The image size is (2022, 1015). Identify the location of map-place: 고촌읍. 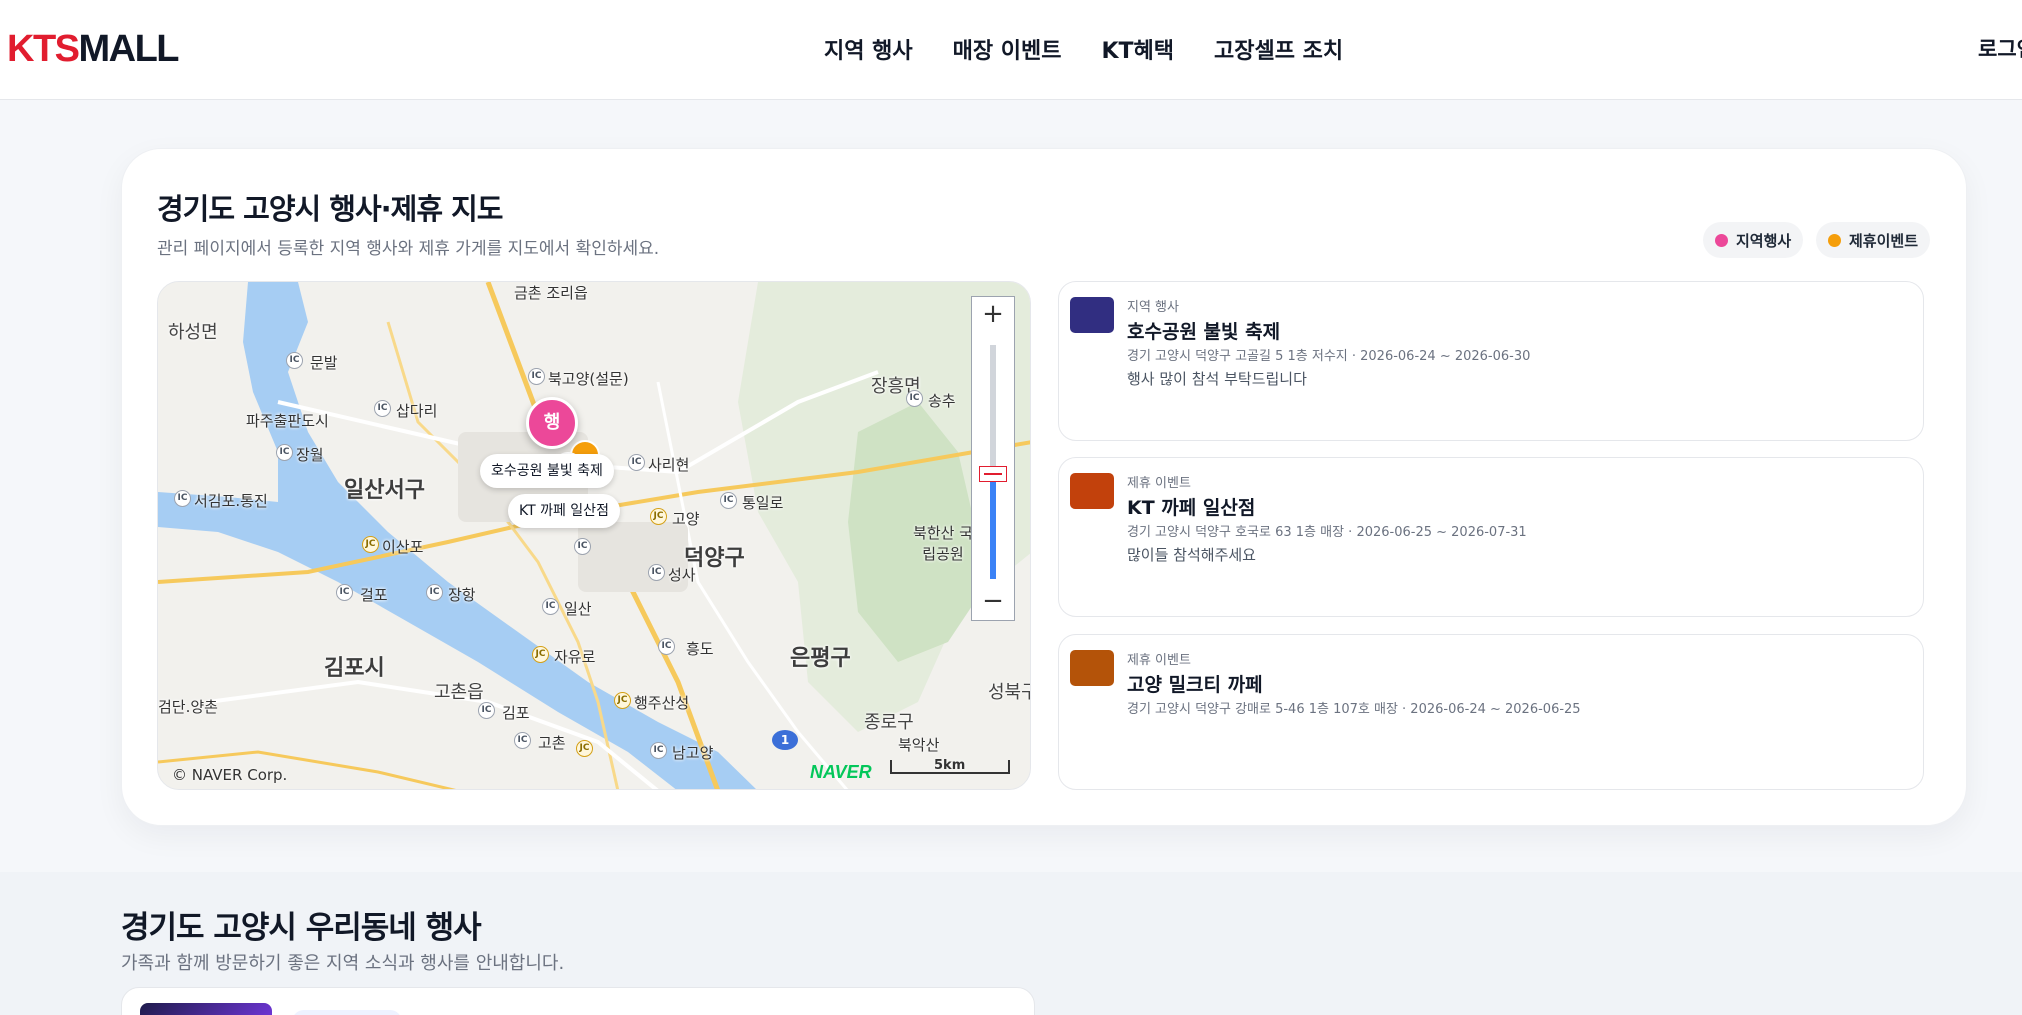
(459, 692).